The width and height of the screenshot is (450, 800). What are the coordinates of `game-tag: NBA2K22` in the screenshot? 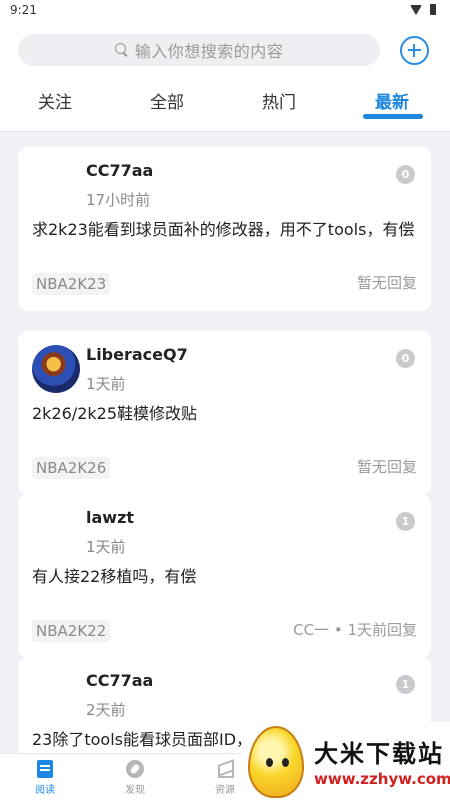 It's located at (71, 631).